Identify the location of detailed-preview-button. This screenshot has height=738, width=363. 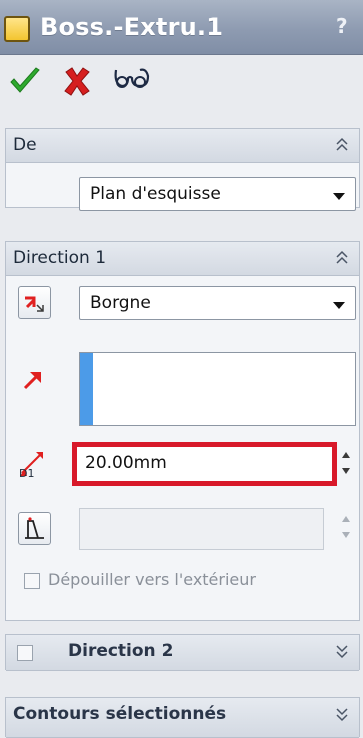
(132, 80).